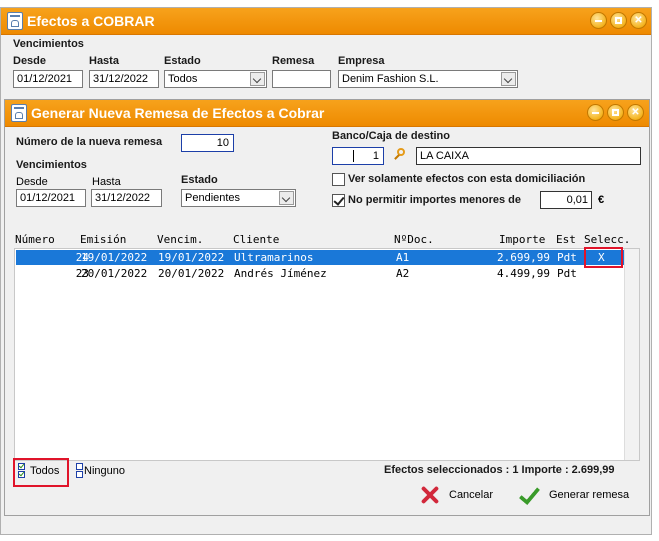 This screenshot has width=659, height=541. What do you see at coordinates (199, 180) in the screenshot?
I see `estado-label: Estado` at bounding box center [199, 180].